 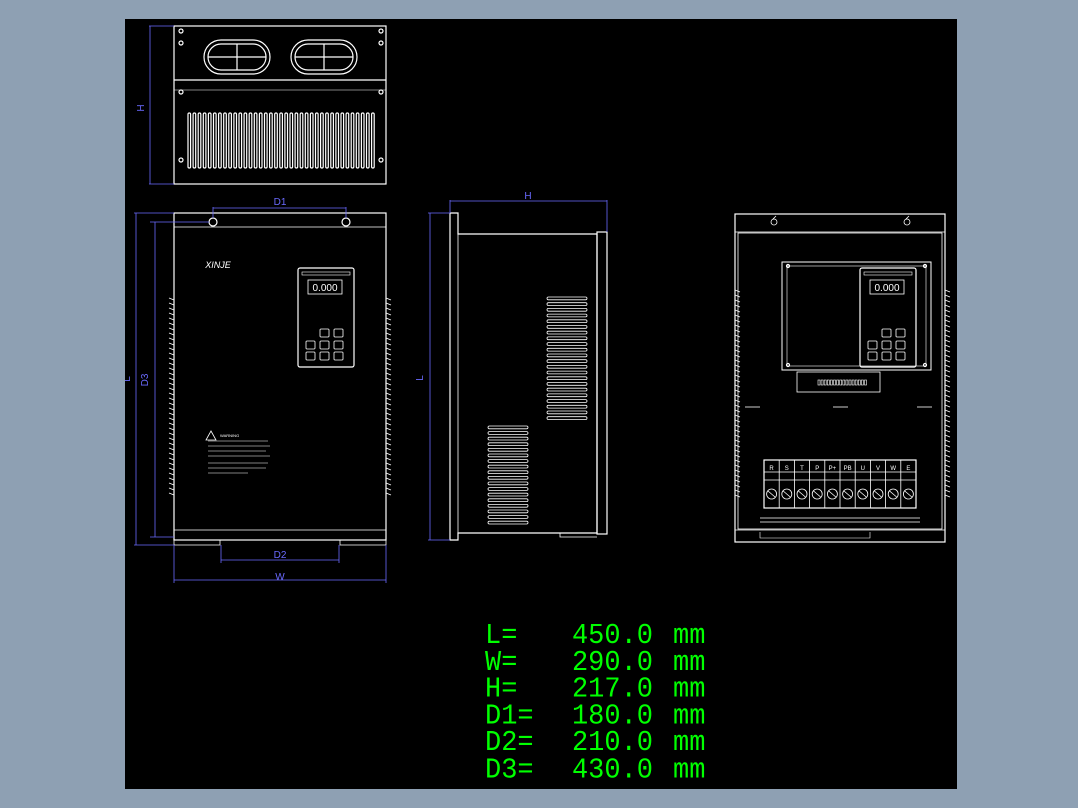 What do you see at coordinates (161, 105) in the screenshot?
I see `dimension-top-h` at bounding box center [161, 105].